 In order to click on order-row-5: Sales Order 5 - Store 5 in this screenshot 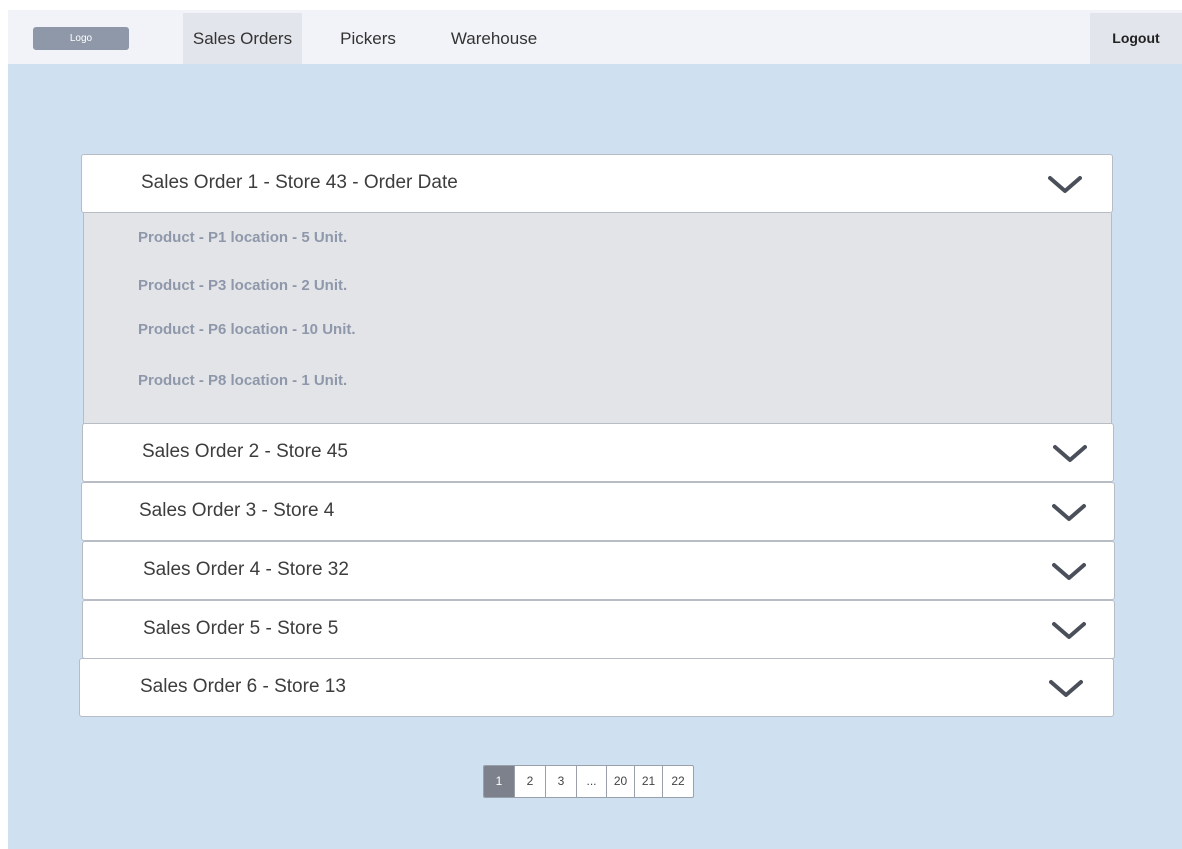, I will do `click(598, 629)`.